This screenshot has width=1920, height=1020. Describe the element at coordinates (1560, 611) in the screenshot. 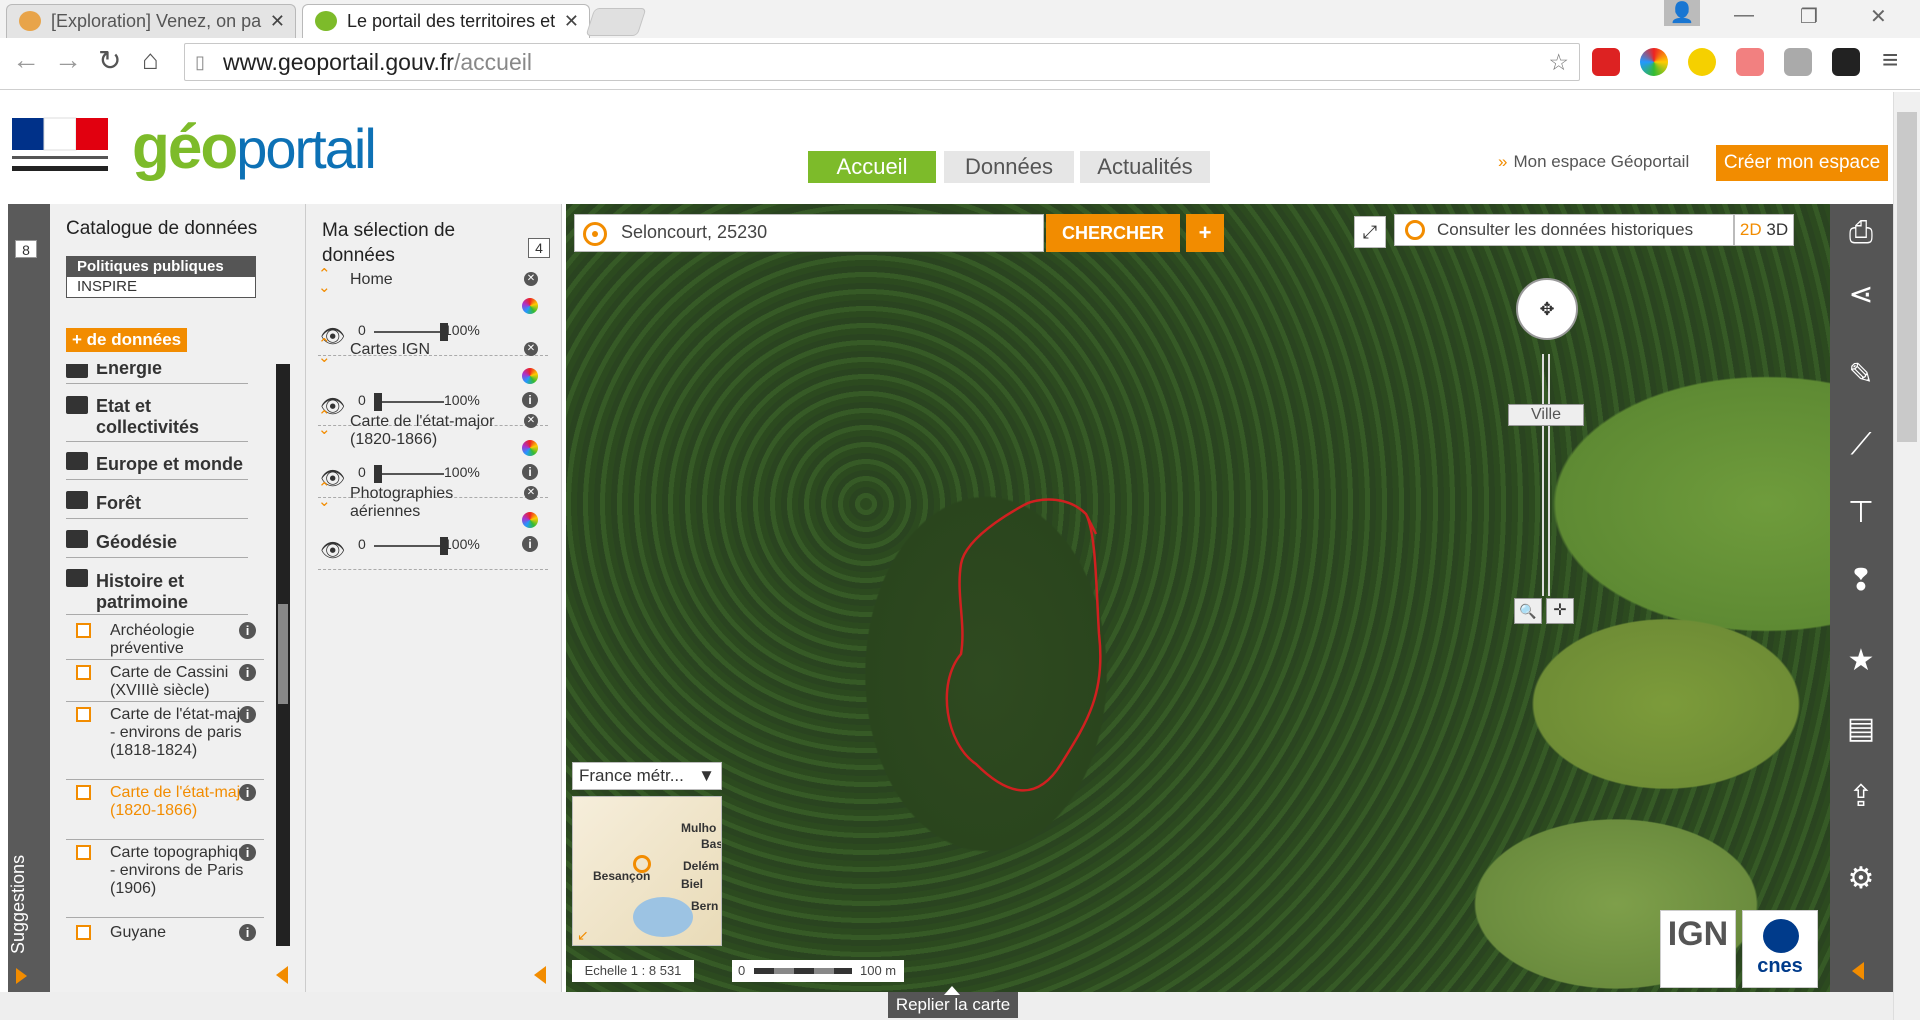

I see `center-map-icon: ✛` at that location.